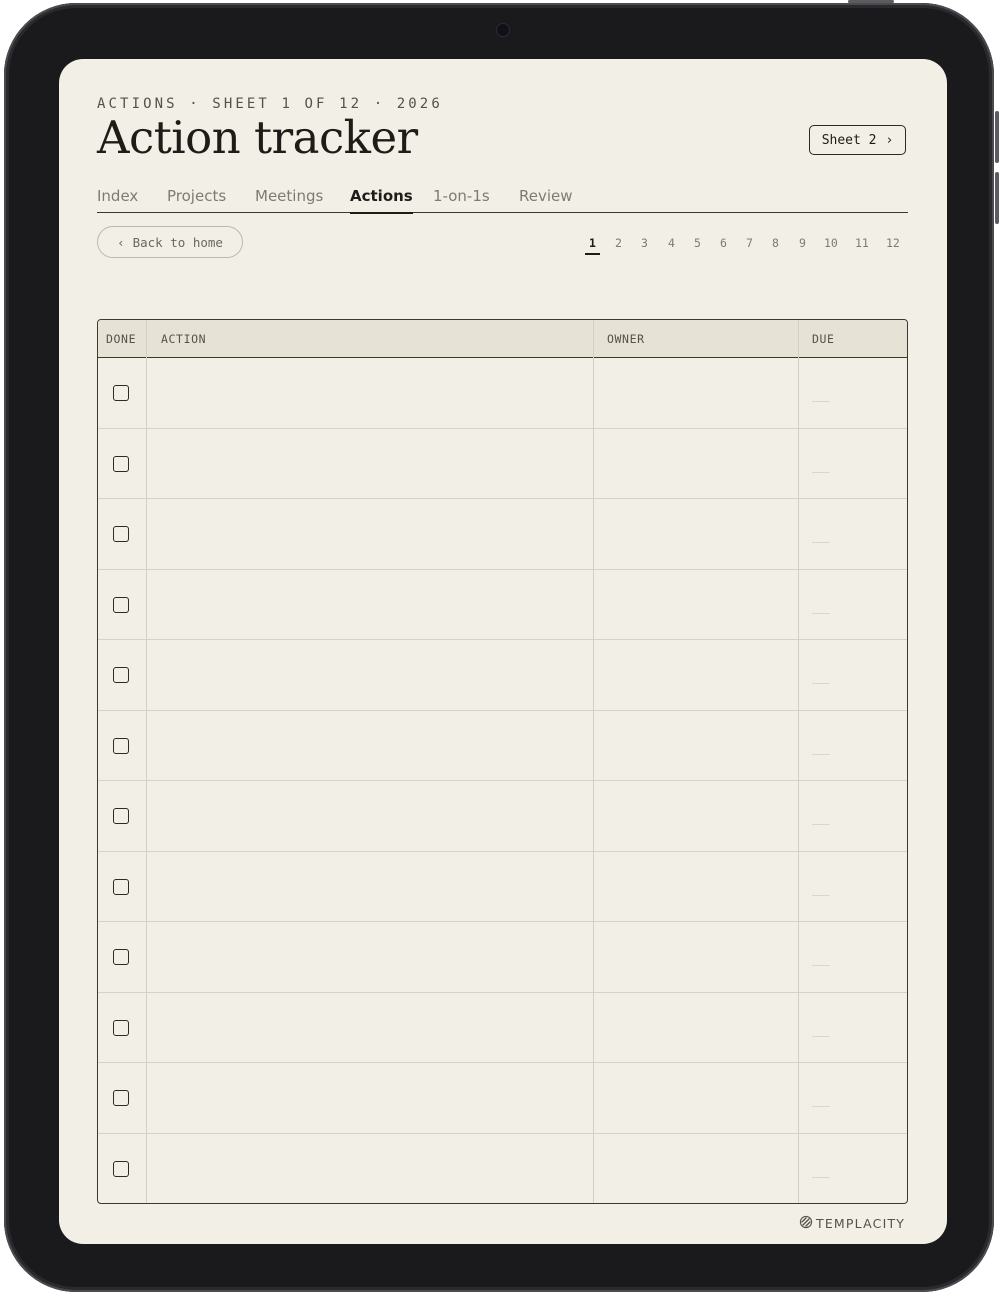 Image resolution: width=1000 pixels, height=1296 pixels. I want to click on chevron-right-icon: ›, so click(889, 140).